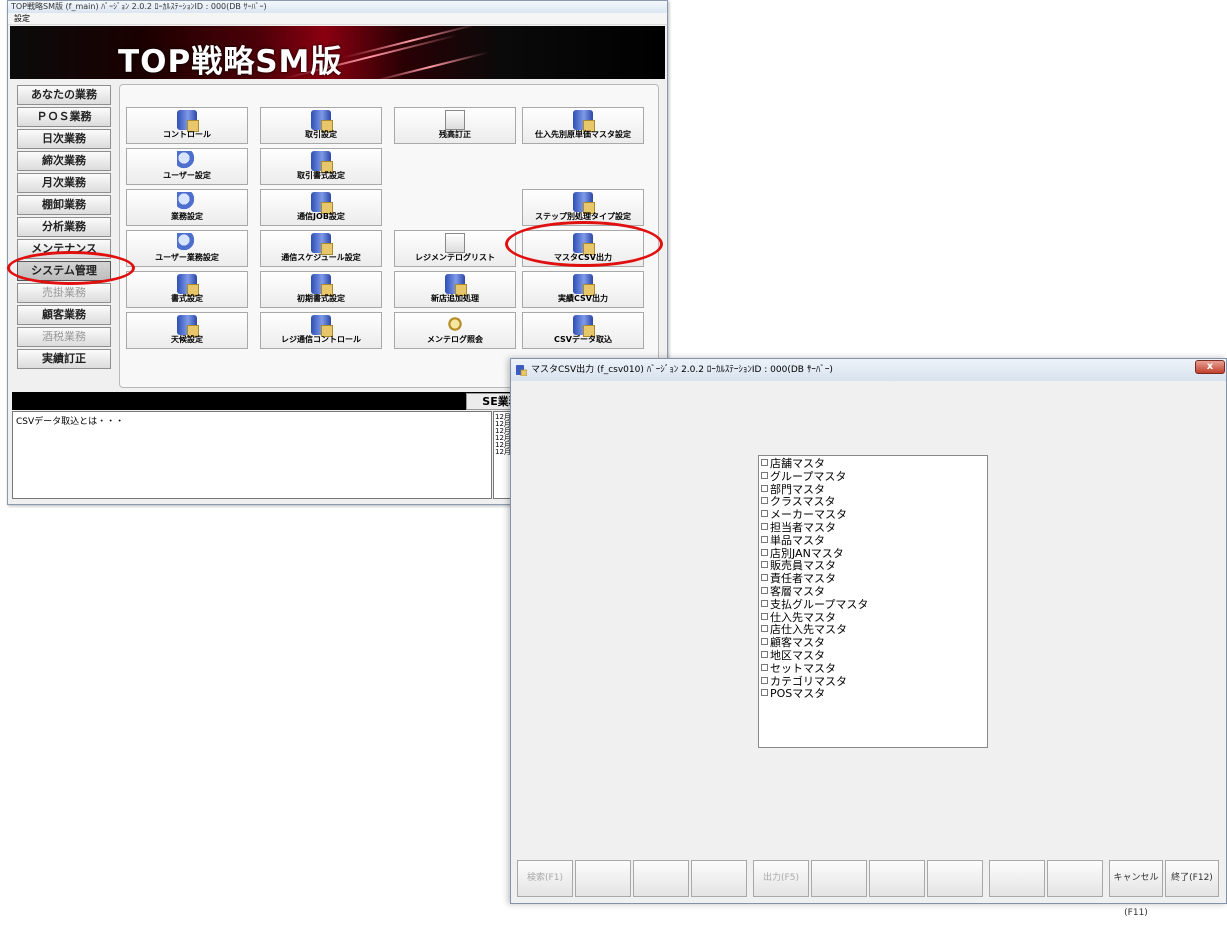  Describe the element at coordinates (187, 166) in the screenshot. I see `tile-user-settings: ユーザー設定` at that location.